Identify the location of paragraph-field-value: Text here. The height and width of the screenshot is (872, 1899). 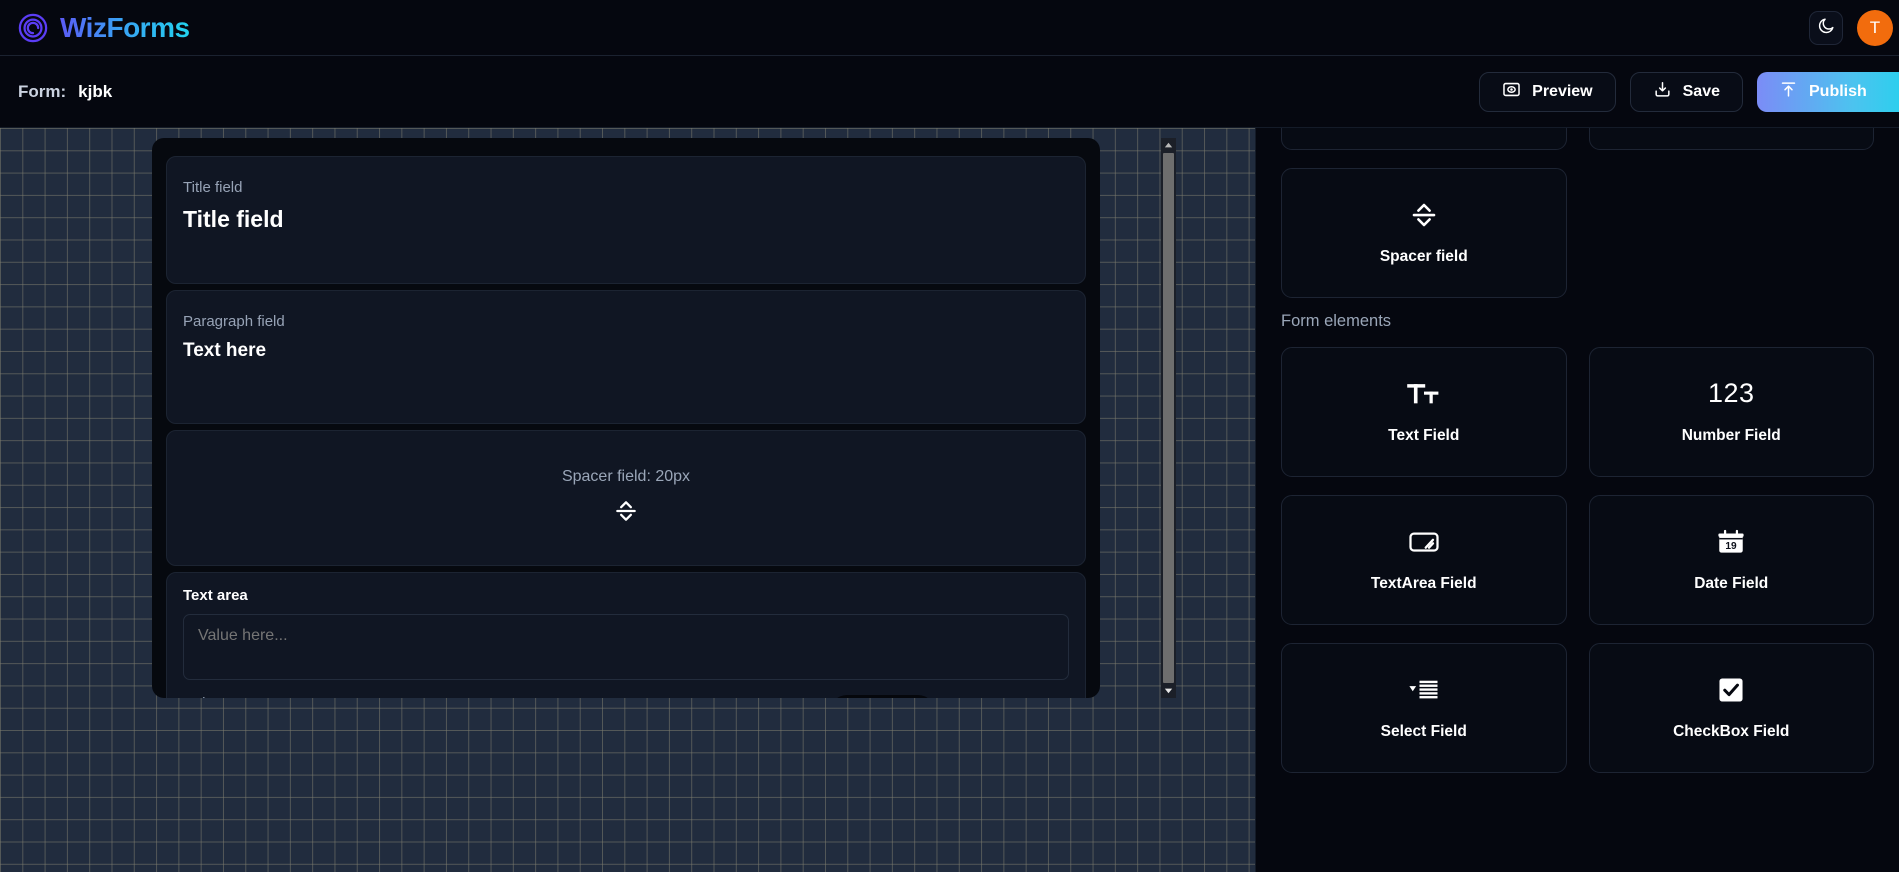
(225, 350).